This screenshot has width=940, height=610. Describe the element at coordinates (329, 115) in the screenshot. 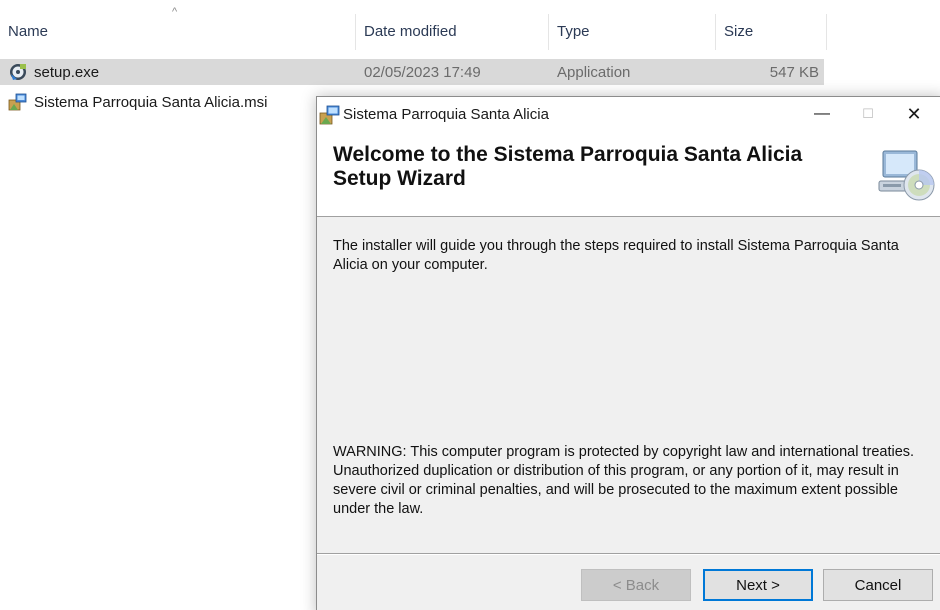

I see `installer-app-icon` at that location.